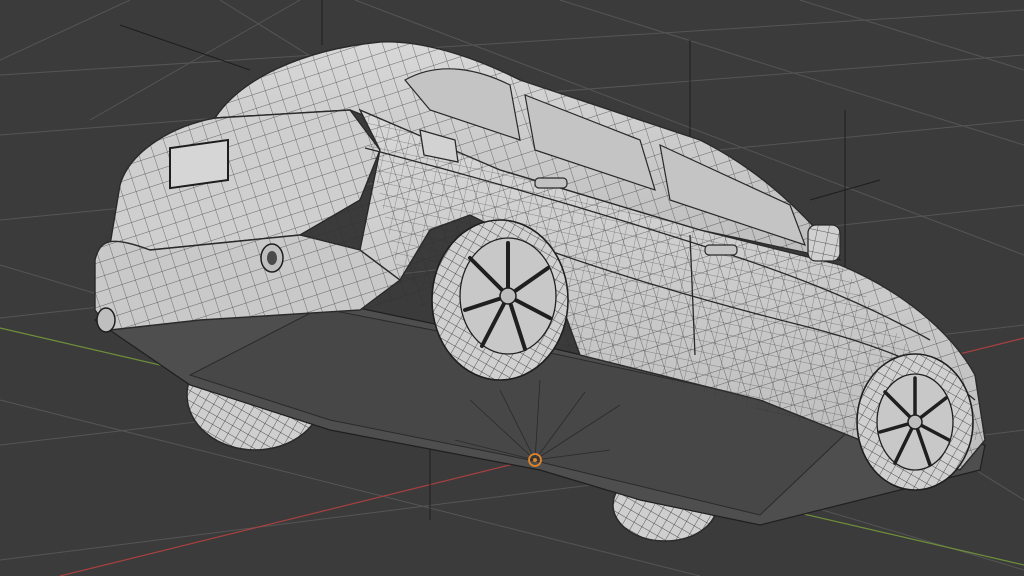 This screenshot has height=576, width=1024. I want to click on door-handle-rear, so click(551, 183).